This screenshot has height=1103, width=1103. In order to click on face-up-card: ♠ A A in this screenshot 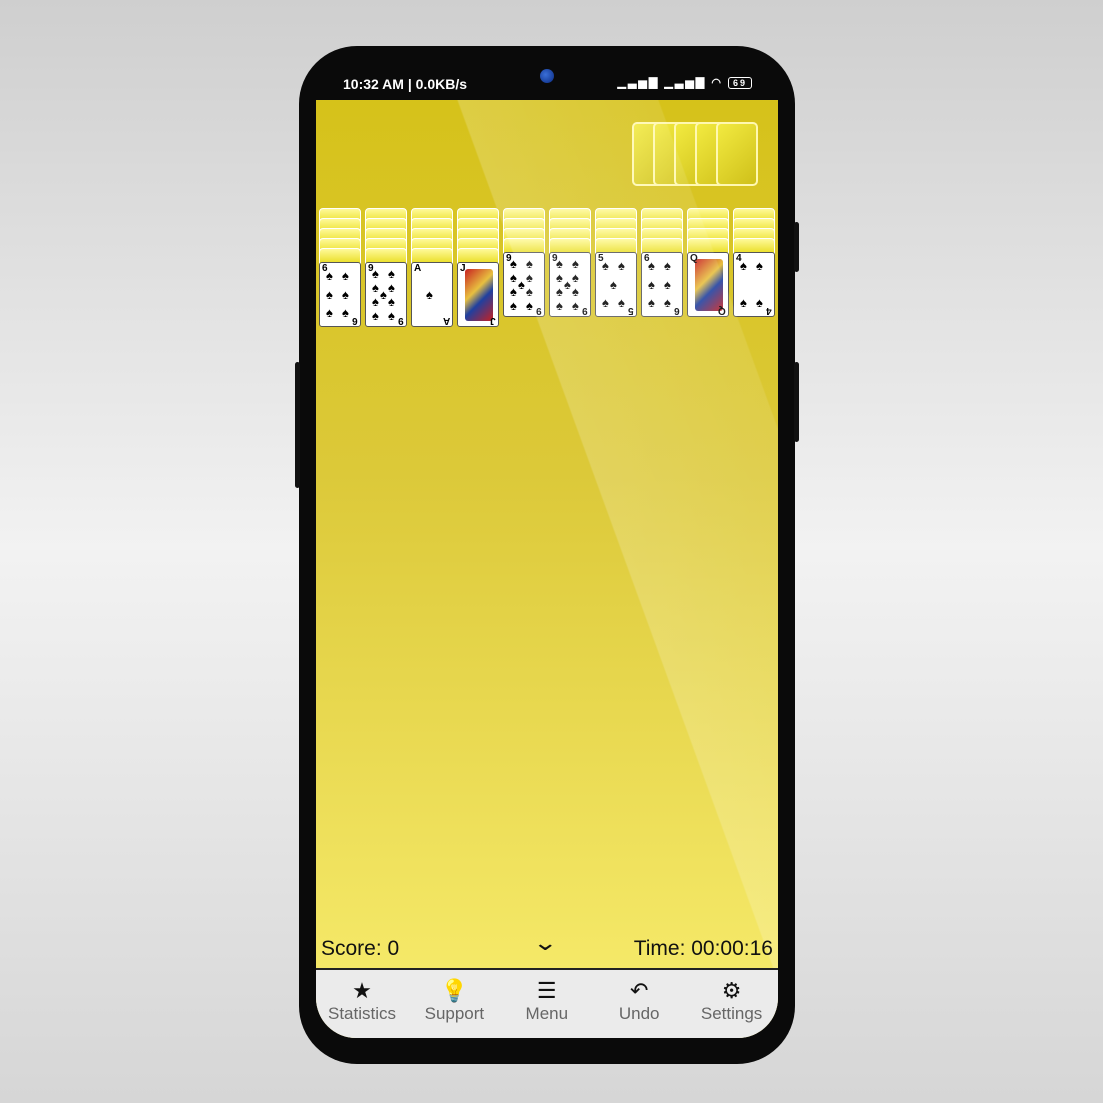, I will do `click(432, 294)`.